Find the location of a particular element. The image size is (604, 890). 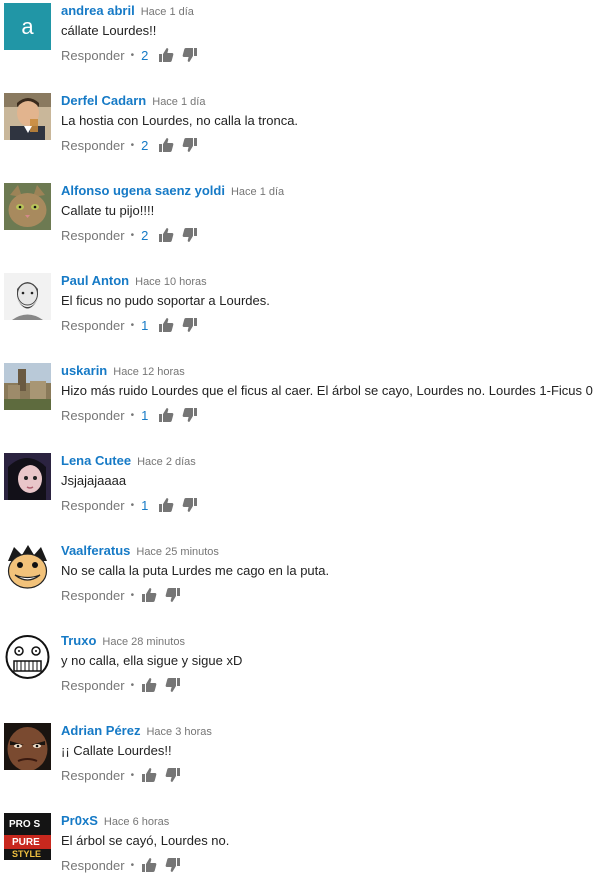

author-name: Truxo is located at coordinates (78, 640).